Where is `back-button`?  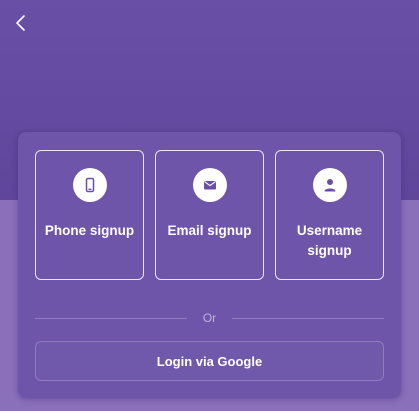 back-button is located at coordinates (21, 23).